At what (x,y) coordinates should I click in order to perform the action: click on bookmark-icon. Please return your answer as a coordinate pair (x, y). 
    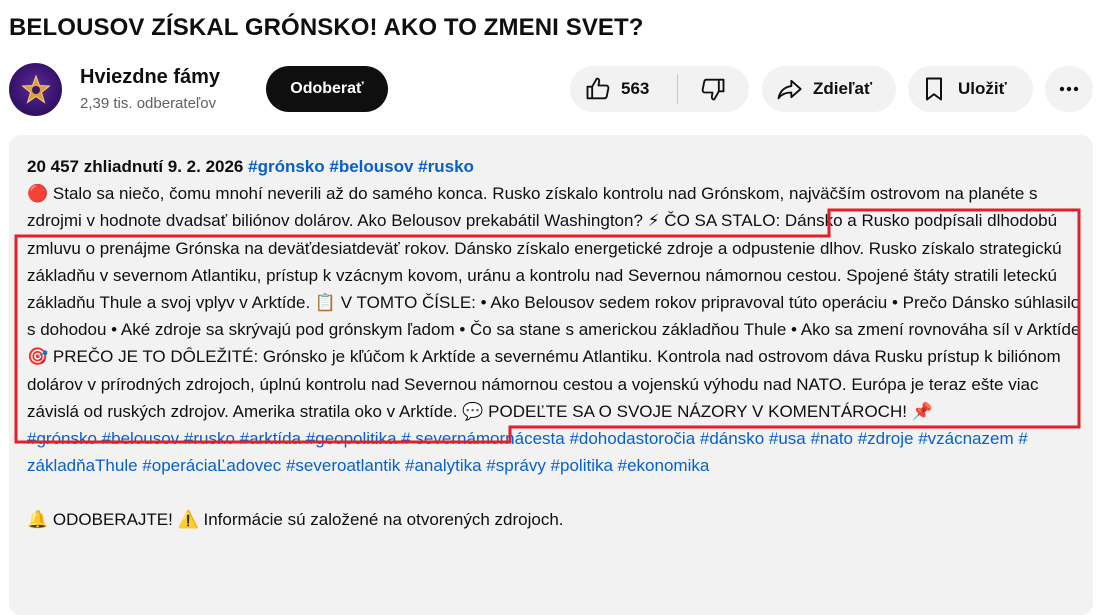
    Looking at the image, I should click on (934, 89).